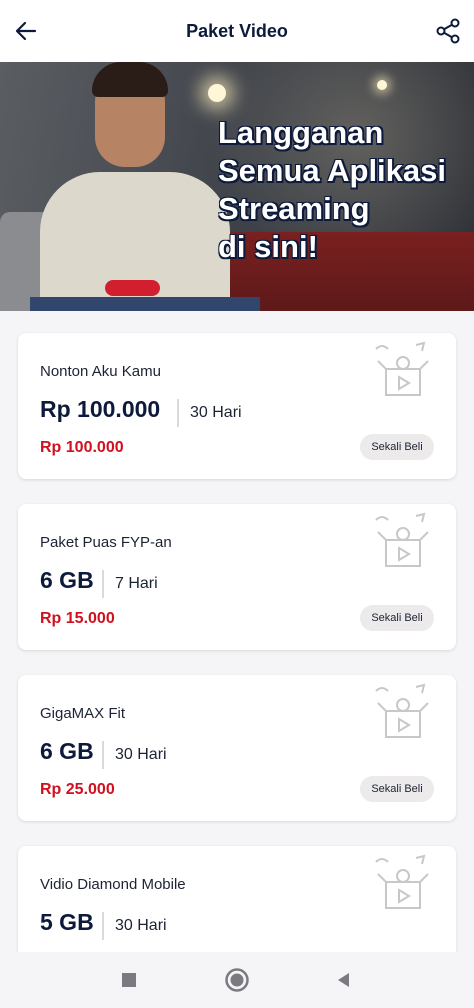 The width and height of the screenshot is (474, 1008). Describe the element at coordinates (100, 409) in the screenshot. I see `package-quota: Rp 100.000` at that location.